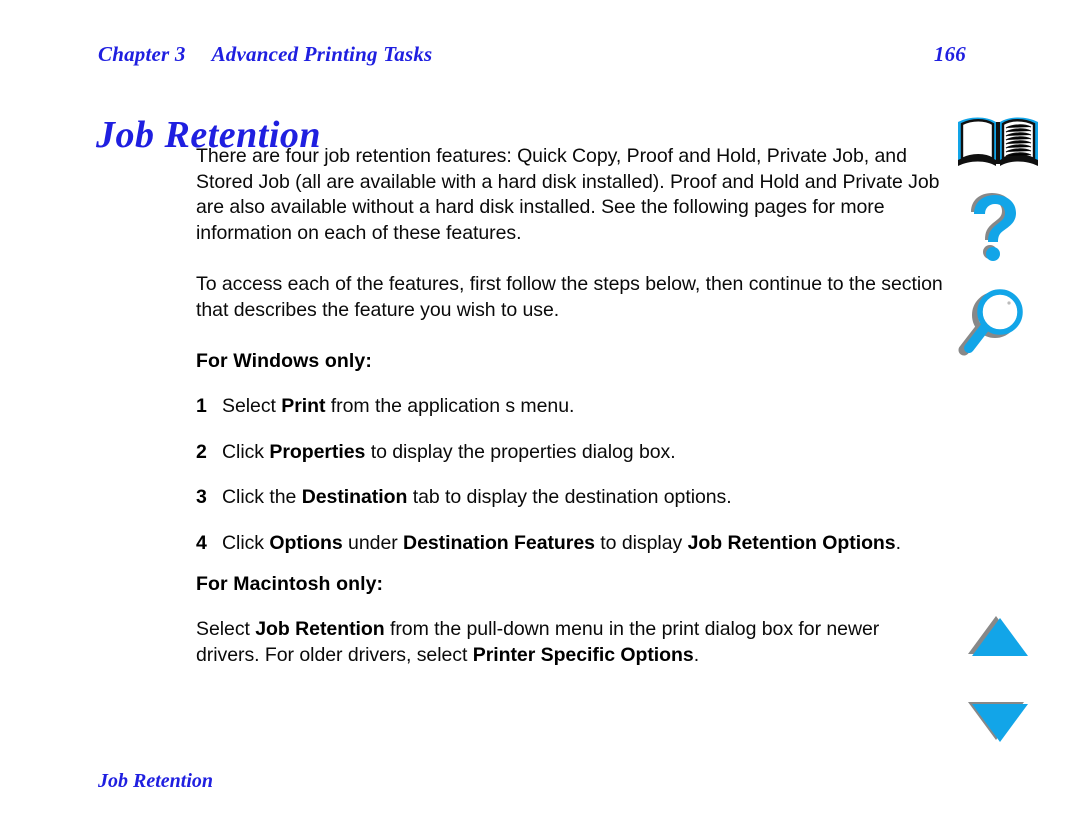 The image size is (1080, 834). What do you see at coordinates (284, 361) in the screenshot?
I see `windows-section-heading: For Windows only:` at bounding box center [284, 361].